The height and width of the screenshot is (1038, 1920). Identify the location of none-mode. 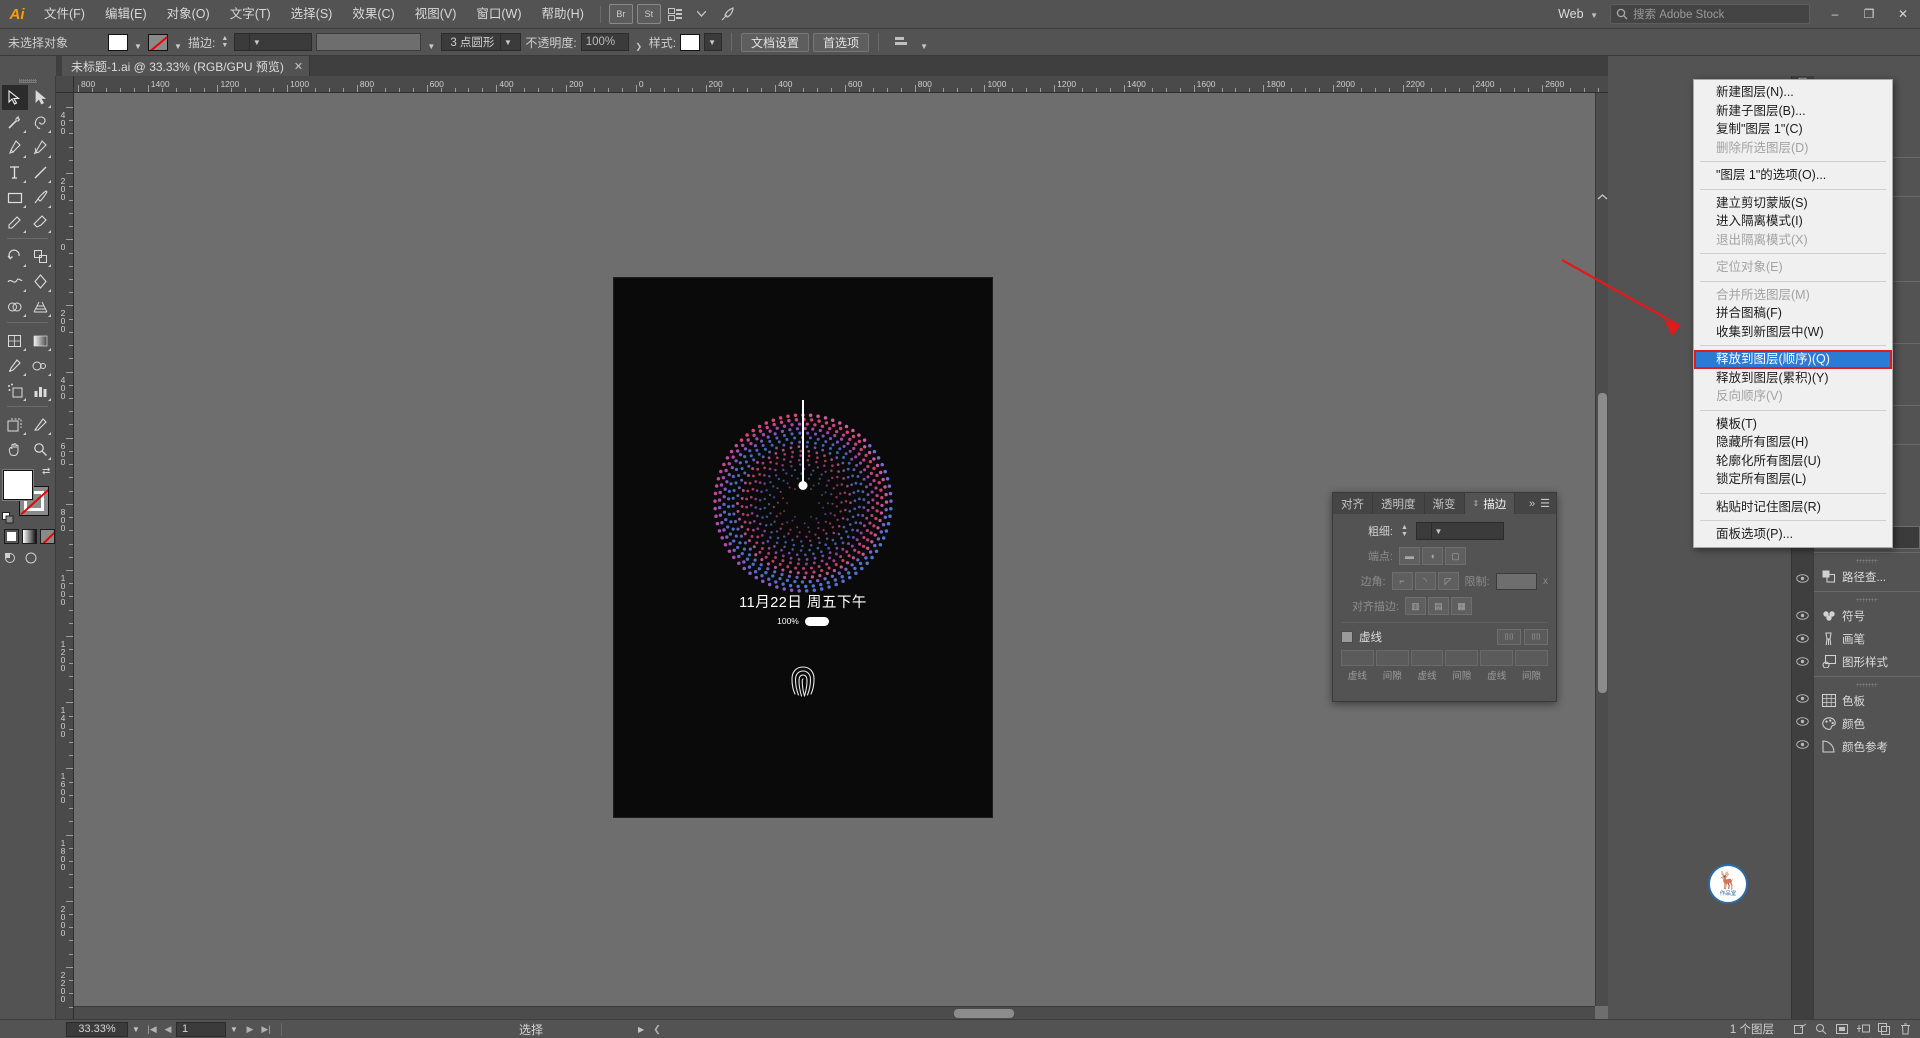
(47, 536).